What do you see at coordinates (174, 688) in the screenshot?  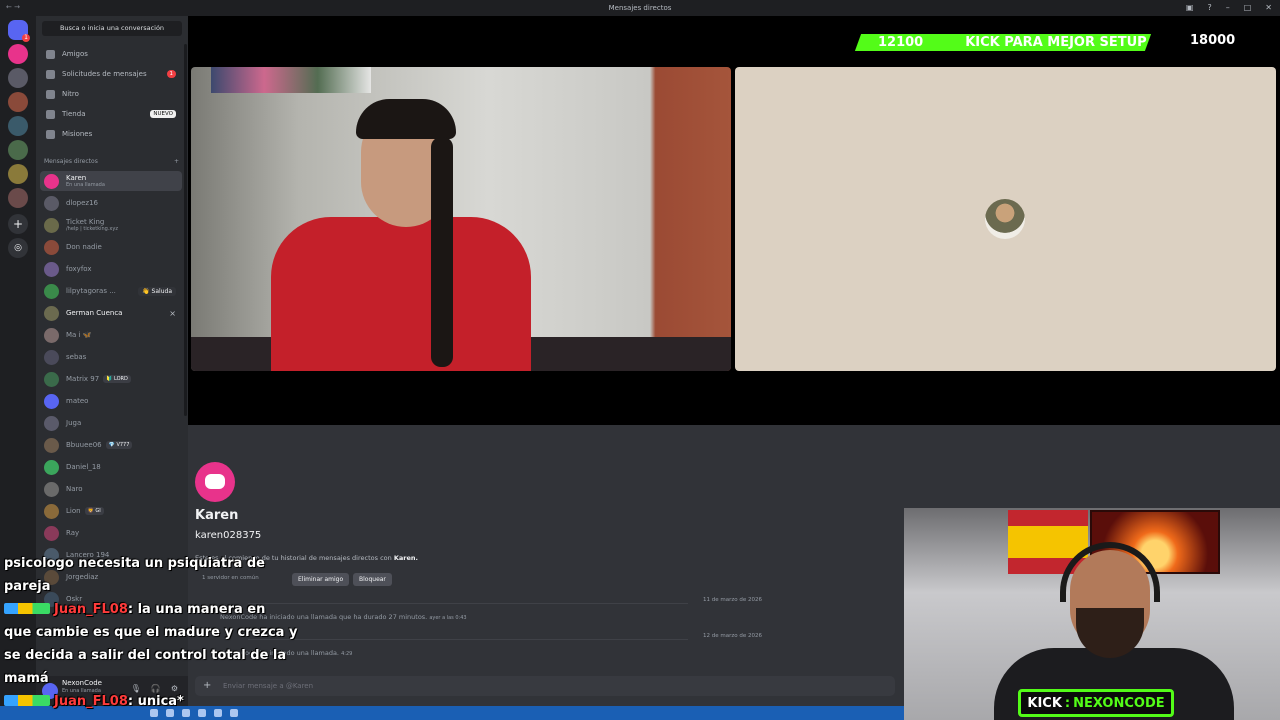 I see `settings-icon: ⚙` at bounding box center [174, 688].